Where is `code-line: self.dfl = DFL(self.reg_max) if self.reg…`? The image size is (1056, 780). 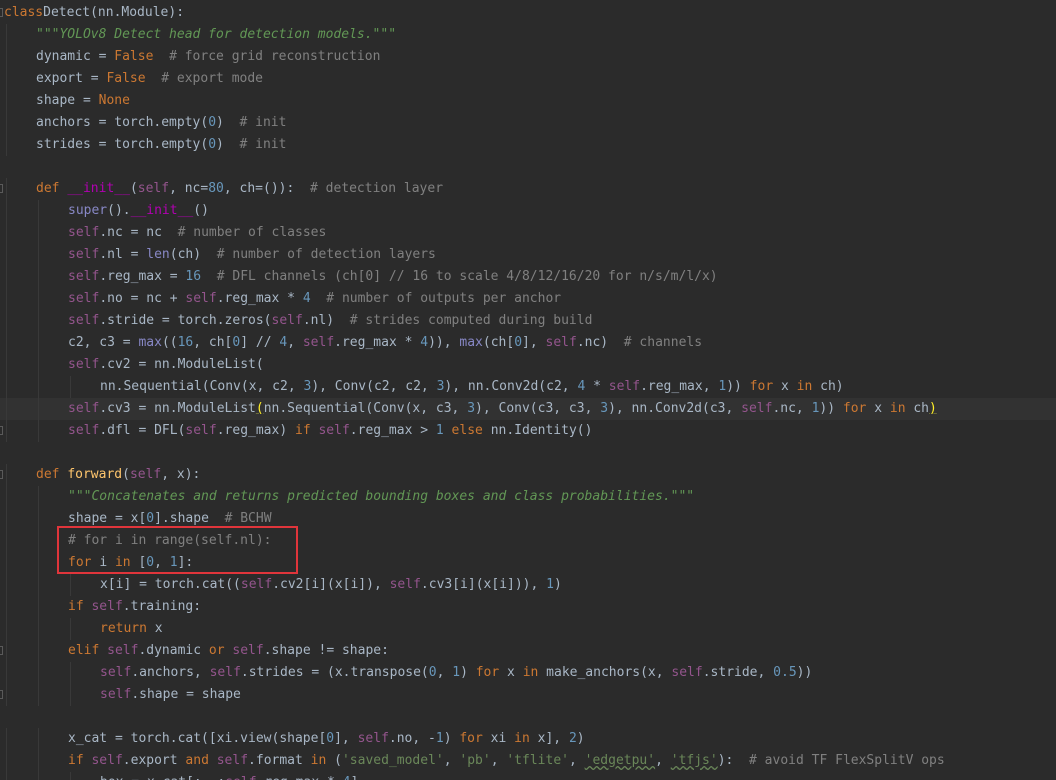
code-line: self.dfl = DFL(self.reg_max) if self.reg… is located at coordinates (528, 431).